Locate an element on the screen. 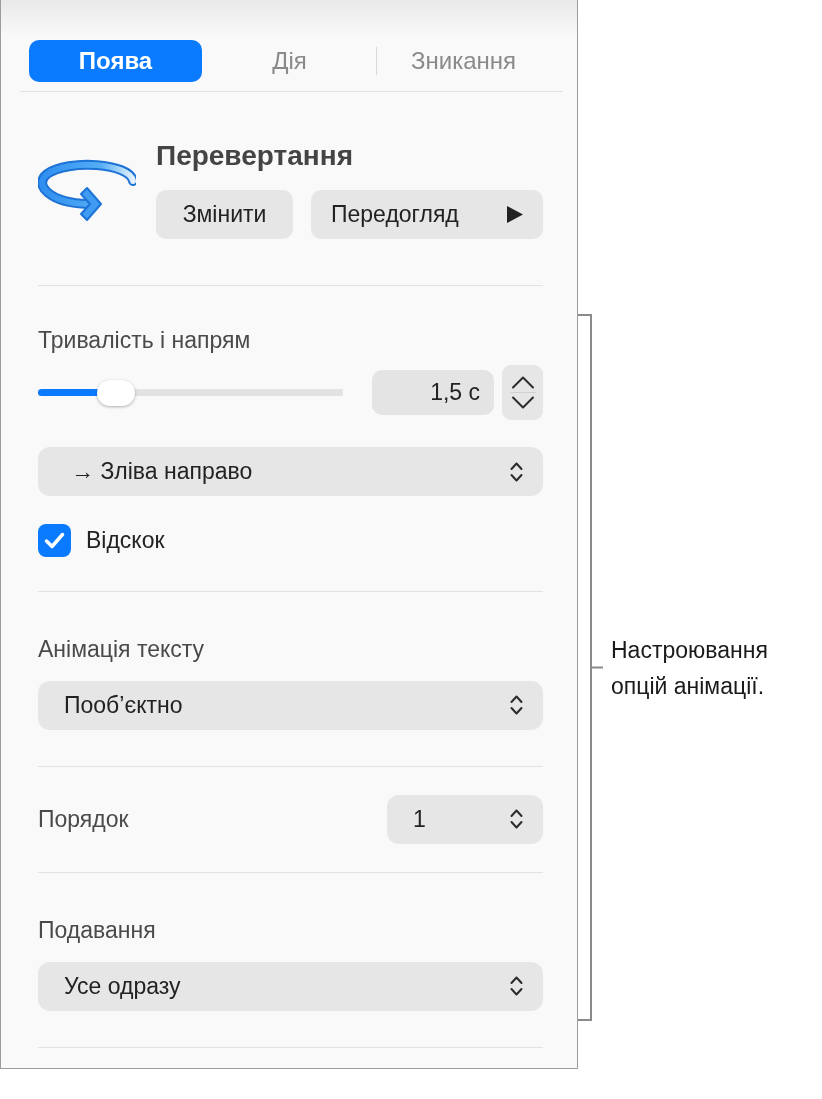 This screenshot has width=822, height=1099. stepper is located at coordinates (522, 392).